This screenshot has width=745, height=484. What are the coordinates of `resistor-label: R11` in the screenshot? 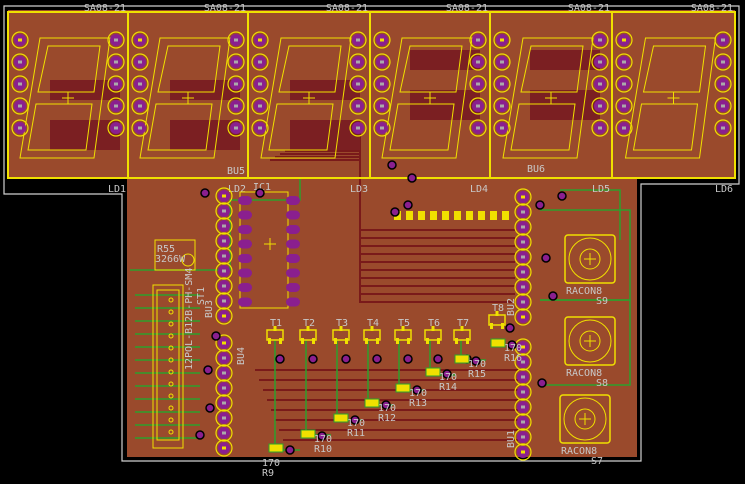 It's located at (356, 433).